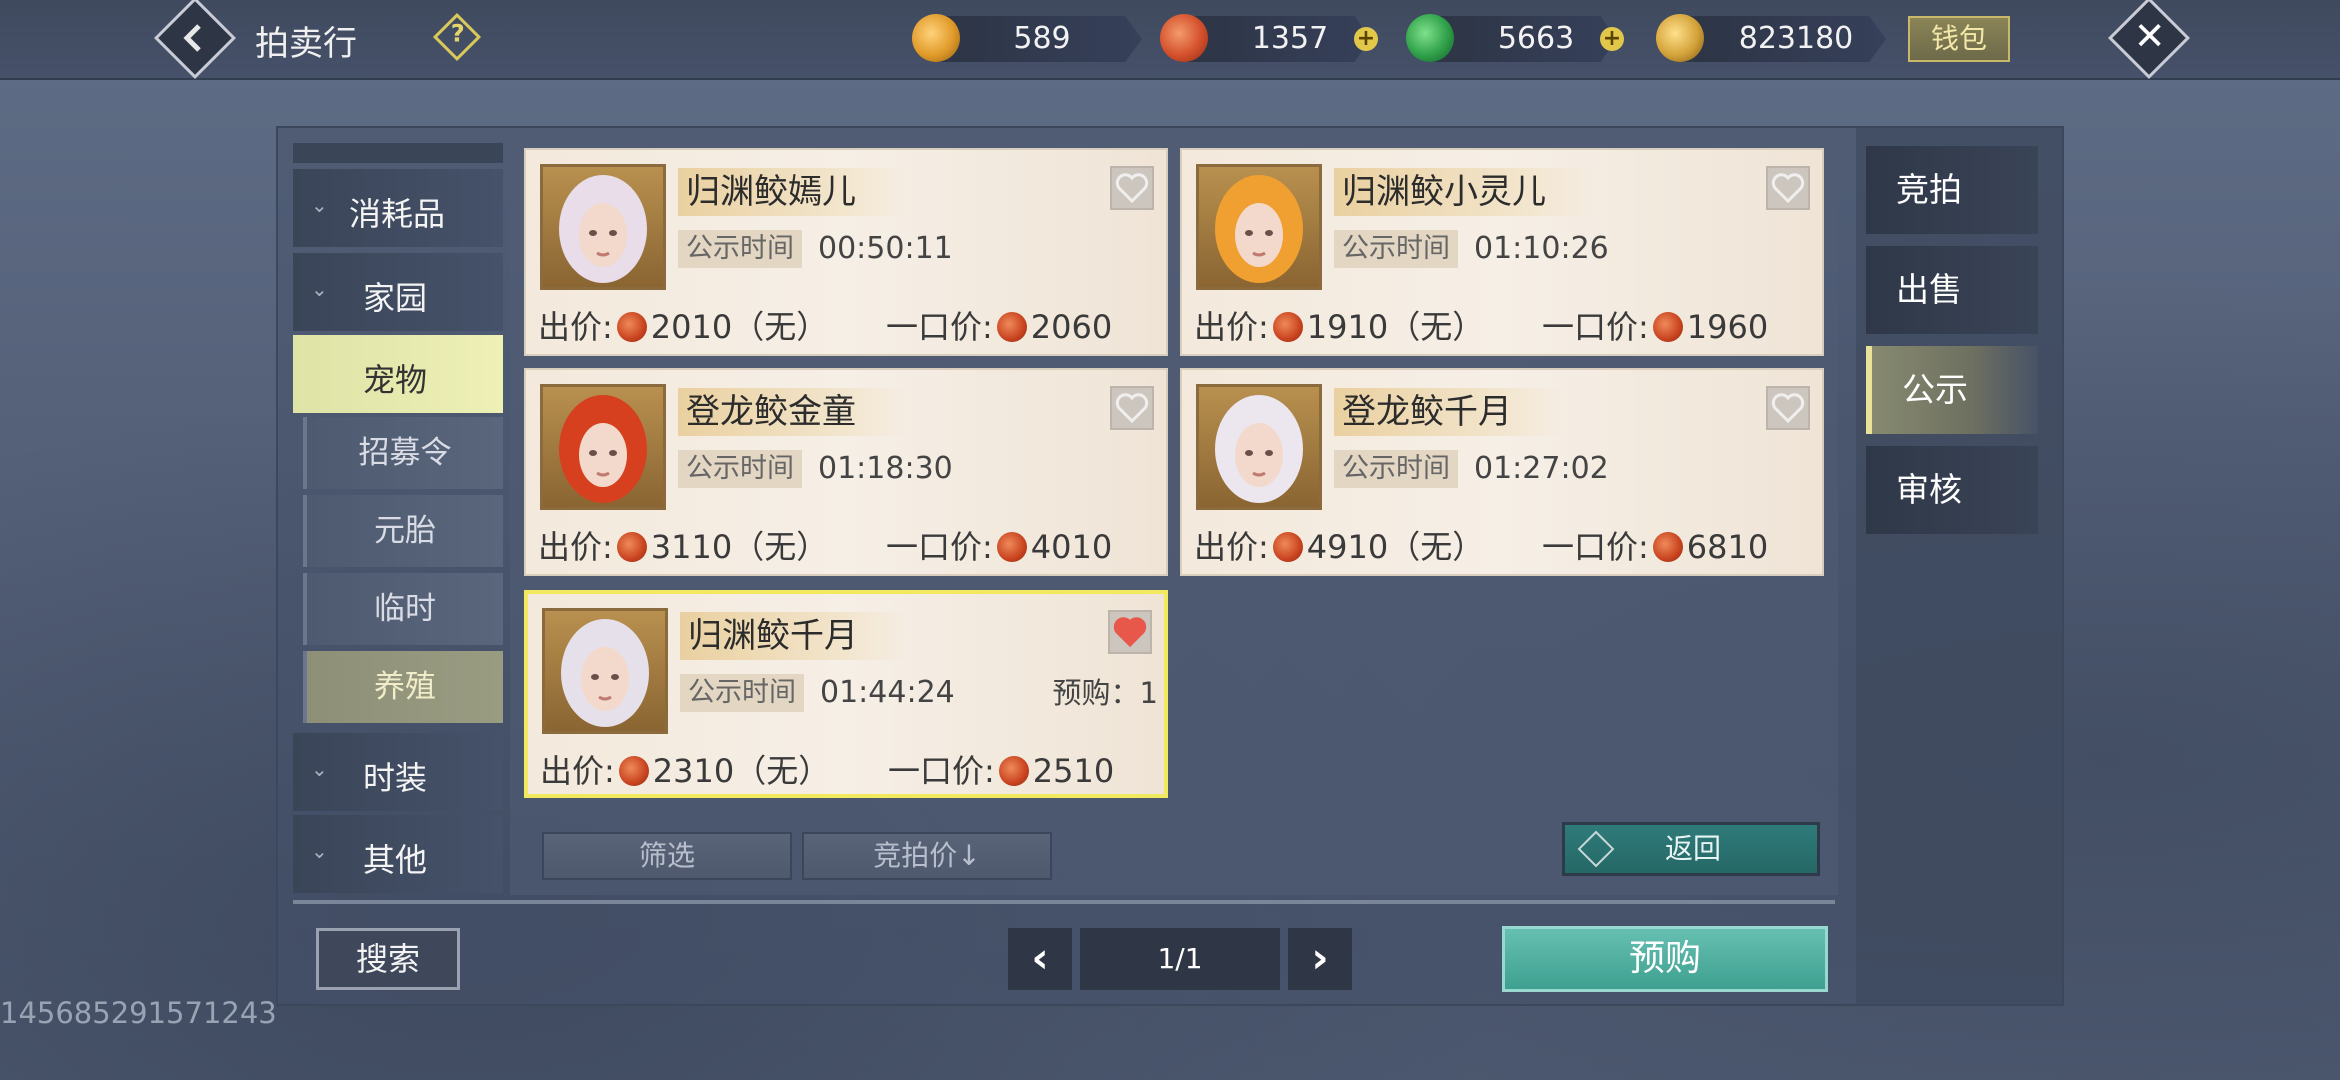 This screenshot has height=1080, width=2340. I want to click on add-jade-button: +, so click(1612, 39).